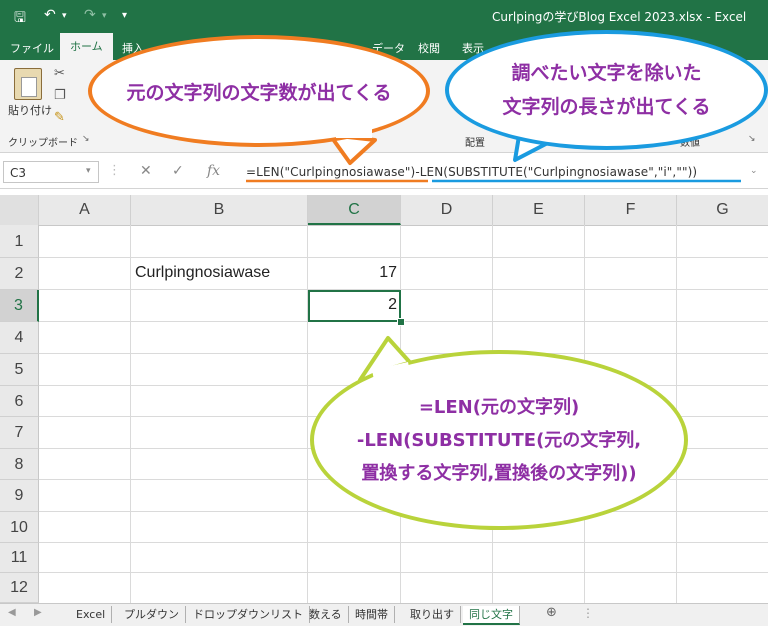 This screenshot has height=626, width=768. I want to click on green-joint, so click(391, 371).